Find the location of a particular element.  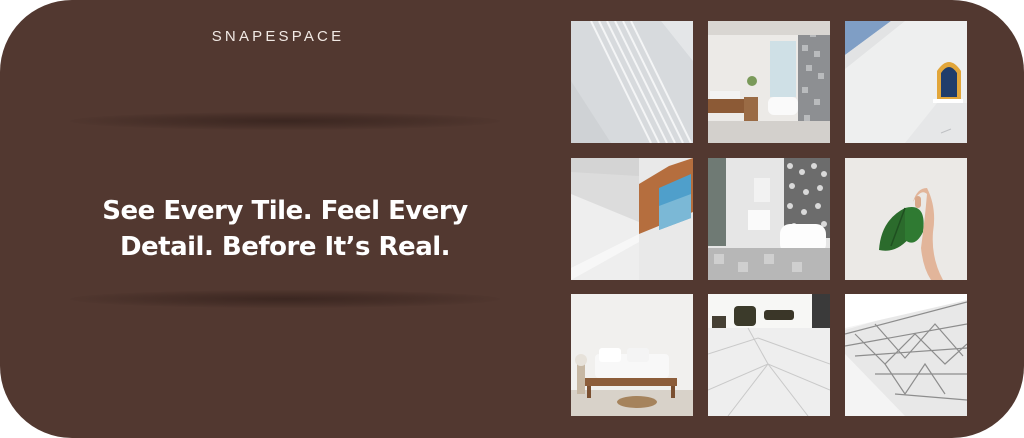

gallery-image-geometric-ceiling is located at coordinates (906, 355).